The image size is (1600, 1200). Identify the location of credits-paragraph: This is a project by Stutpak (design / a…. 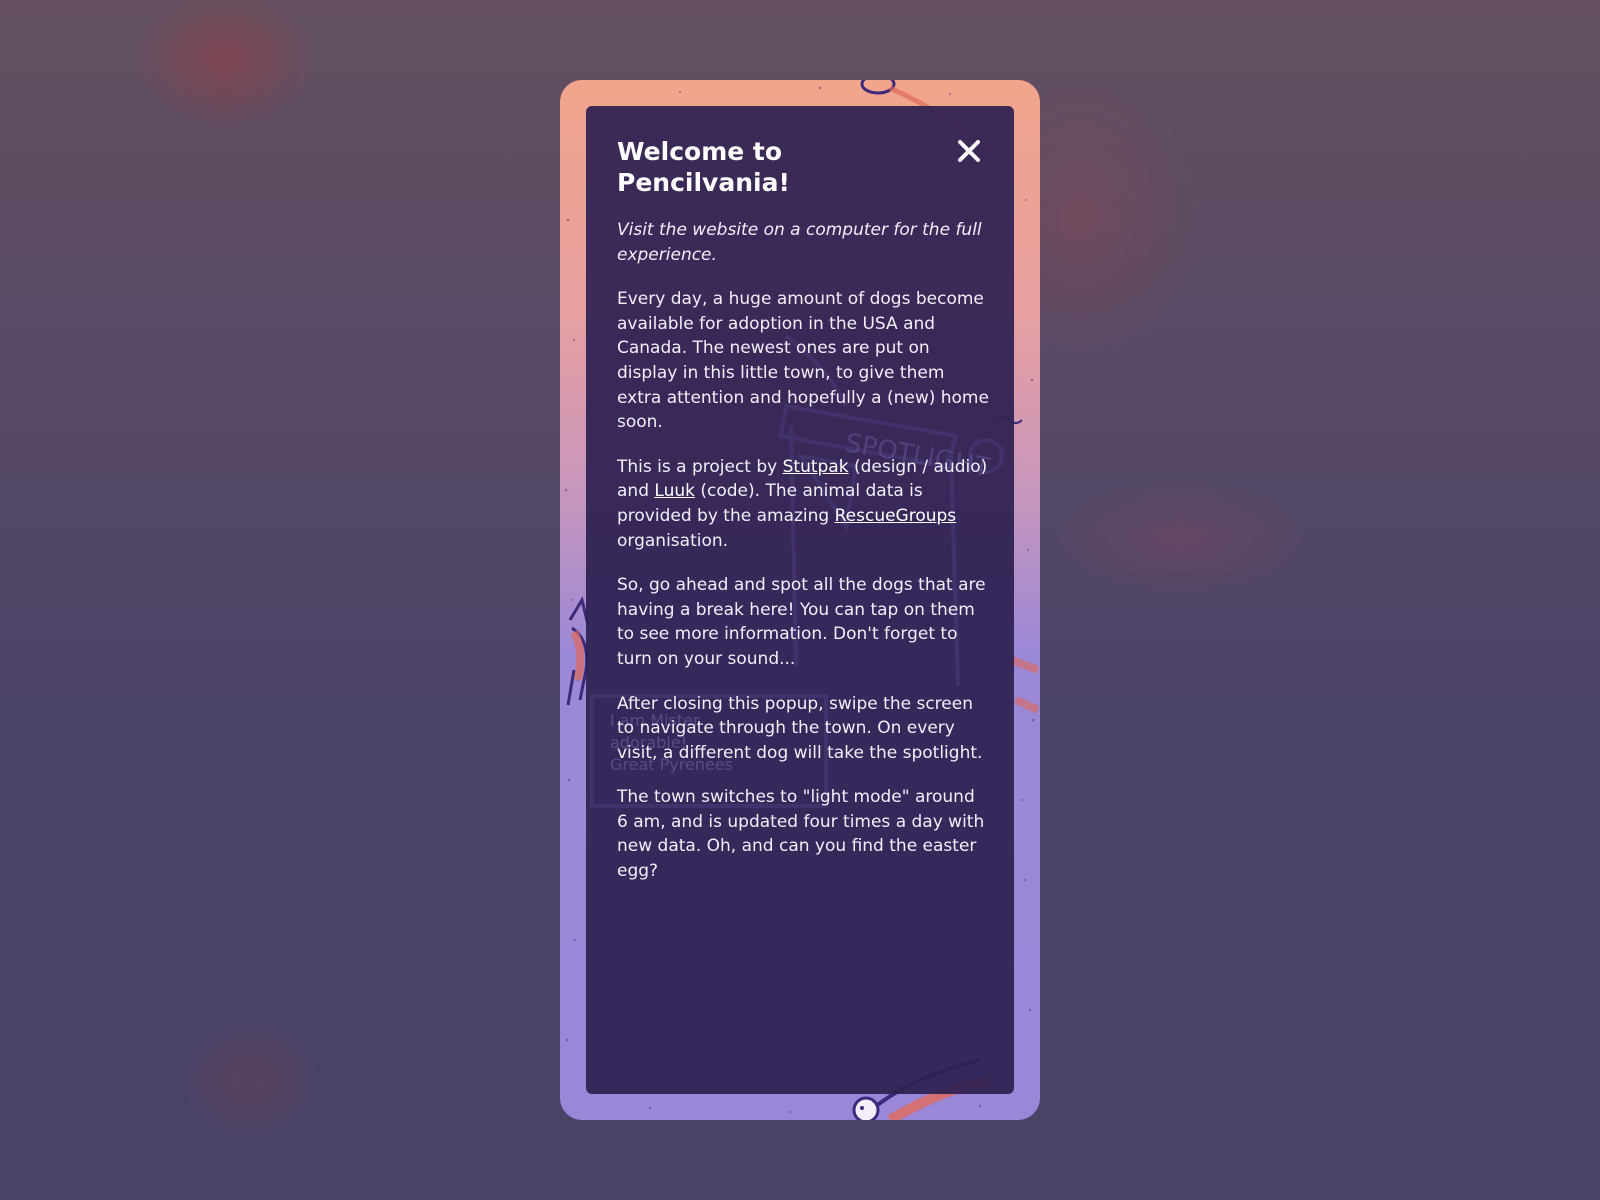
(803, 504).